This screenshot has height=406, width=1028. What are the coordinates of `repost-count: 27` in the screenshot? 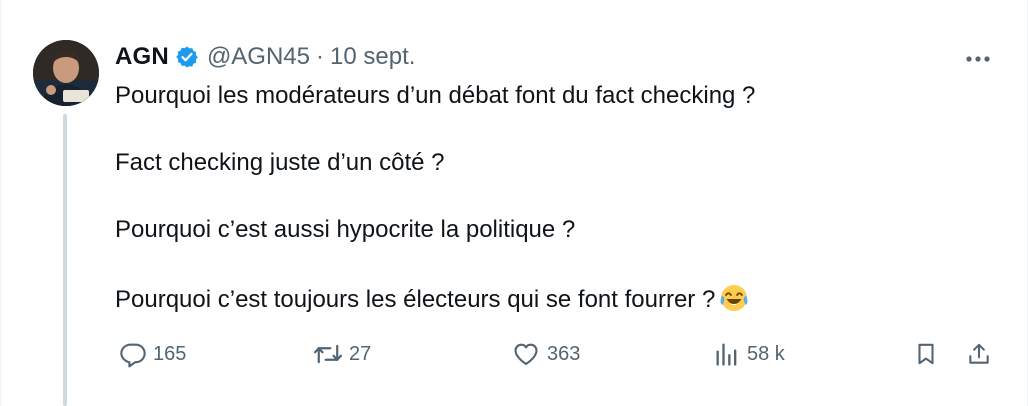 It's located at (360, 353).